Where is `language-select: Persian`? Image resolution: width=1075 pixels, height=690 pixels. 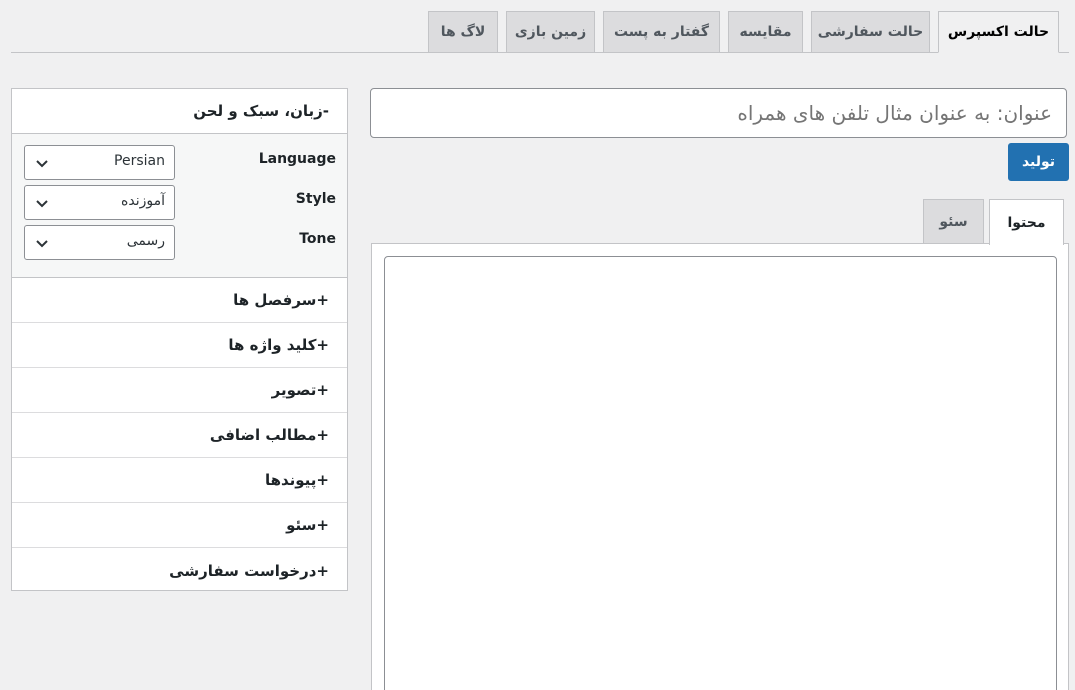
language-select: Persian is located at coordinates (99, 162).